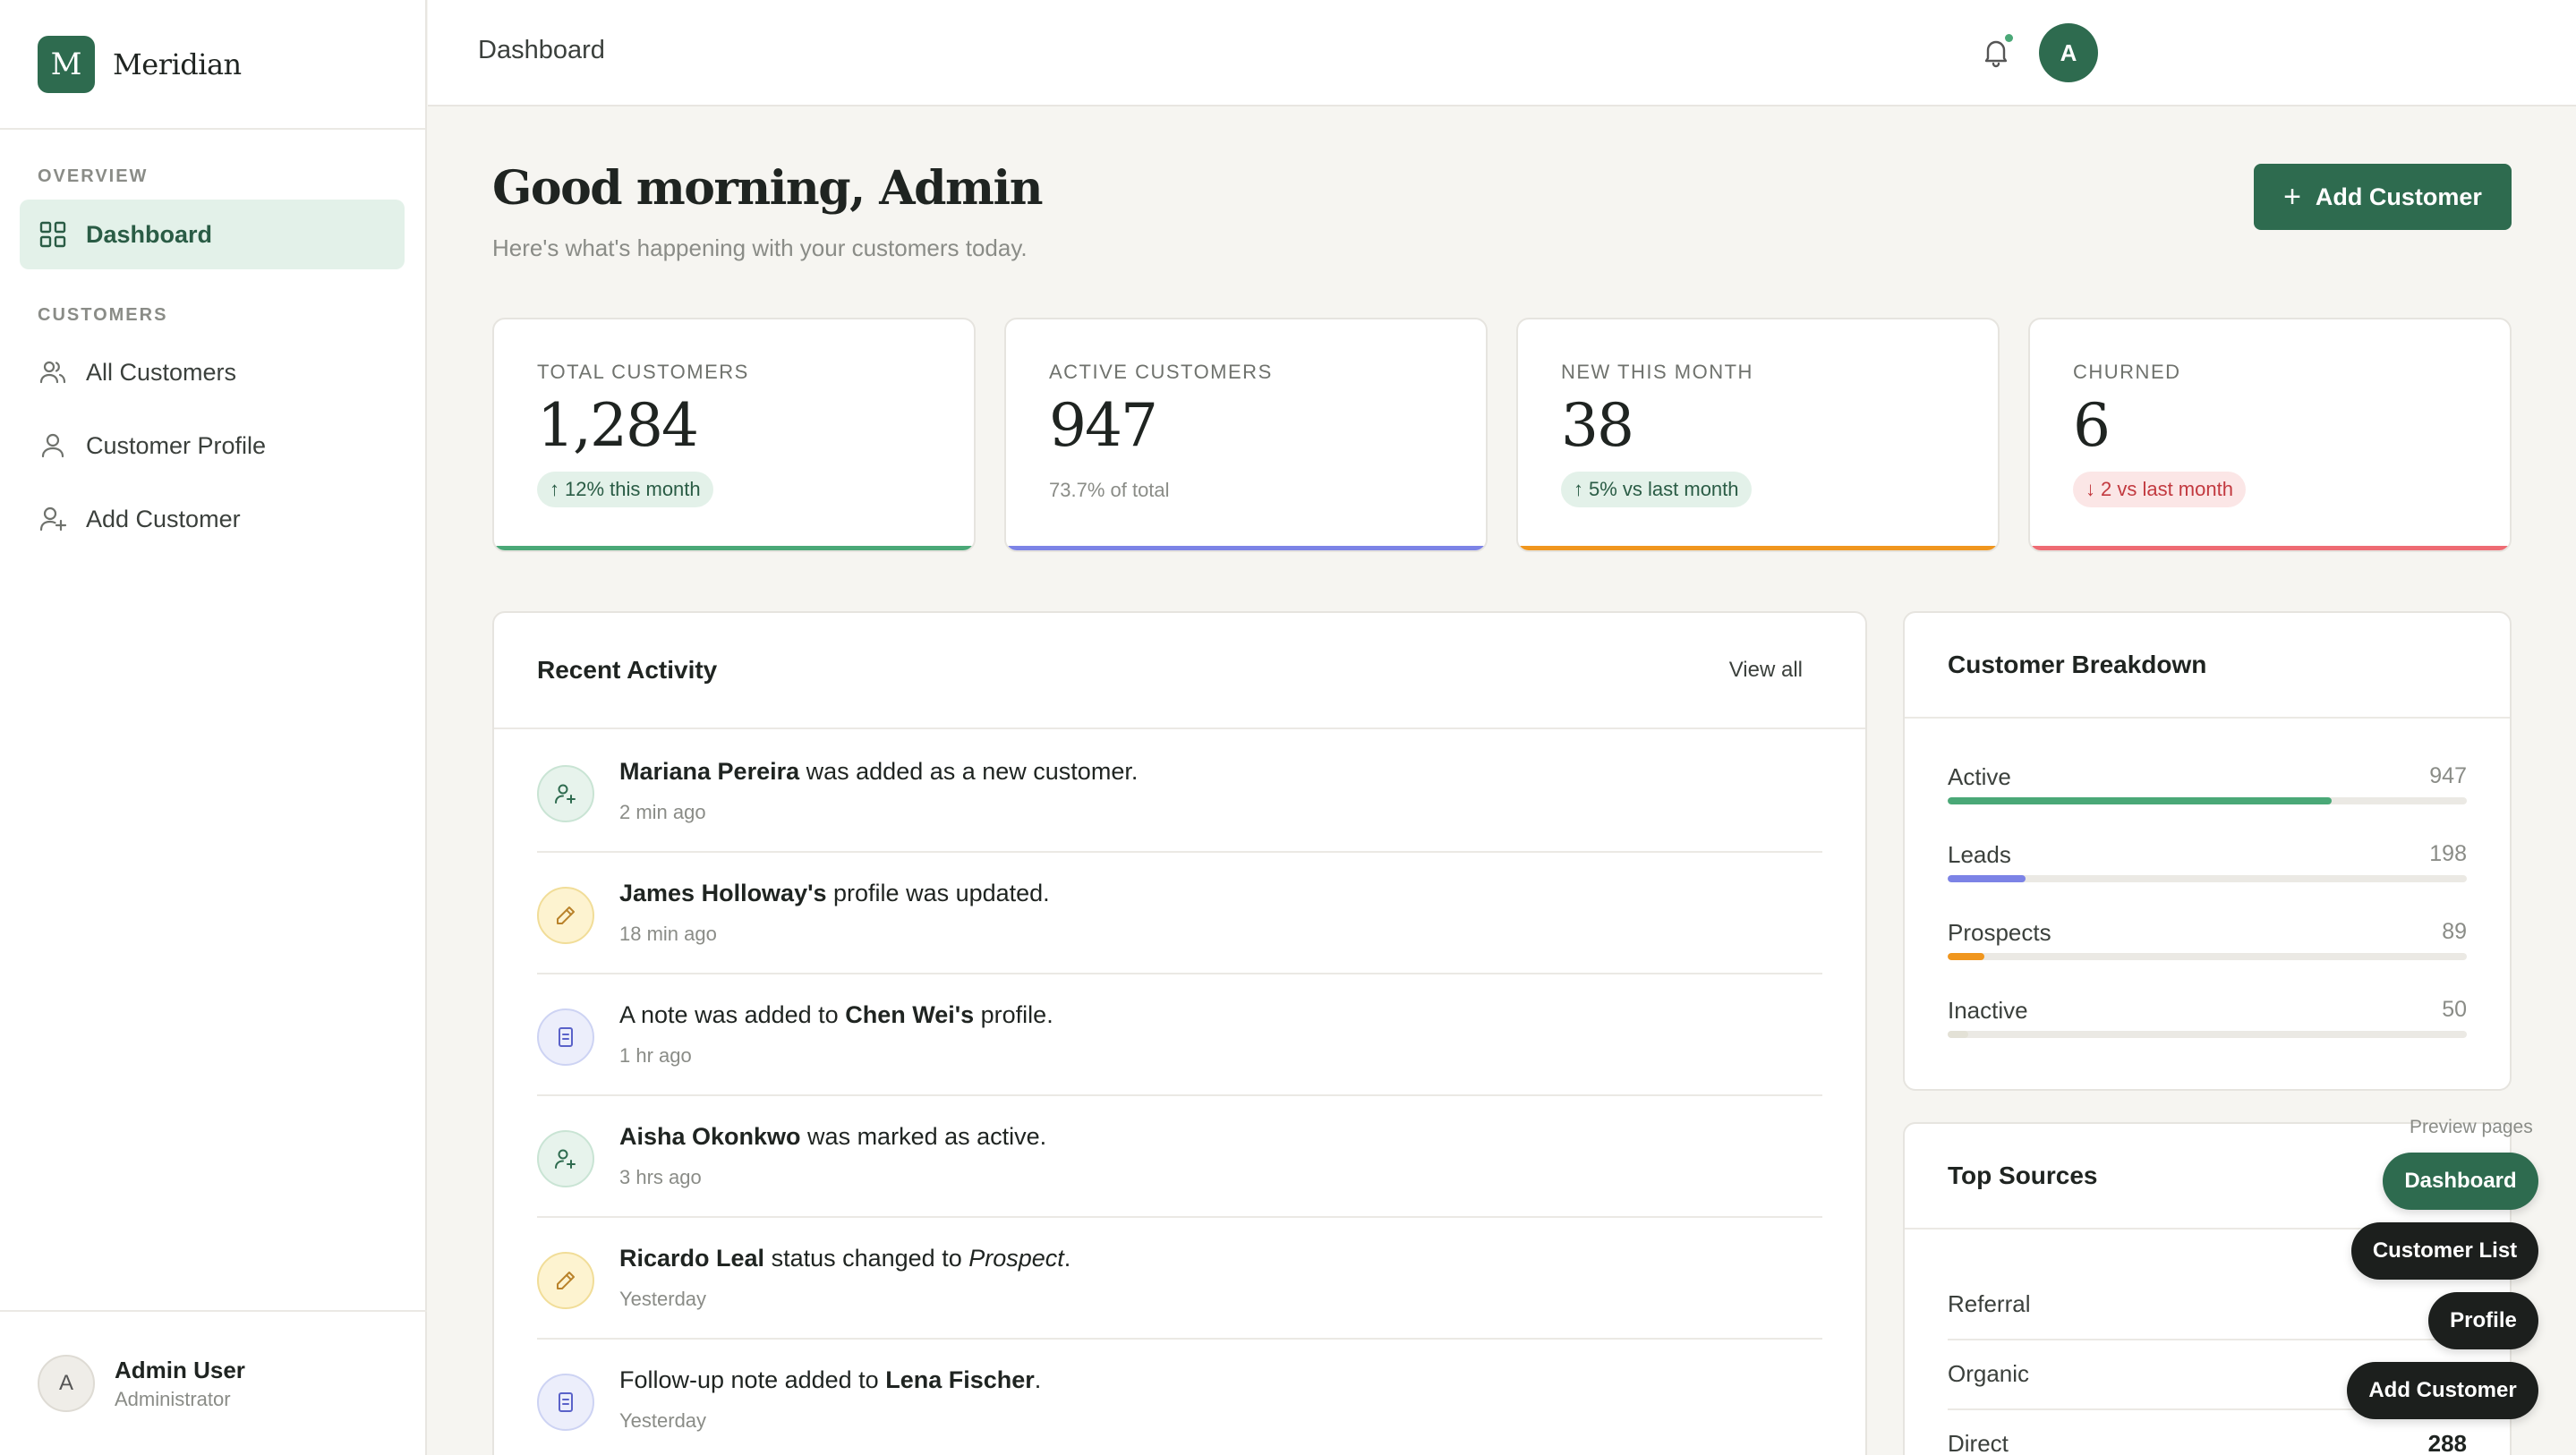 This screenshot has height=1455, width=2576. What do you see at coordinates (53, 235) in the screenshot?
I see `grid-icon` at bounding box center [53, 235].